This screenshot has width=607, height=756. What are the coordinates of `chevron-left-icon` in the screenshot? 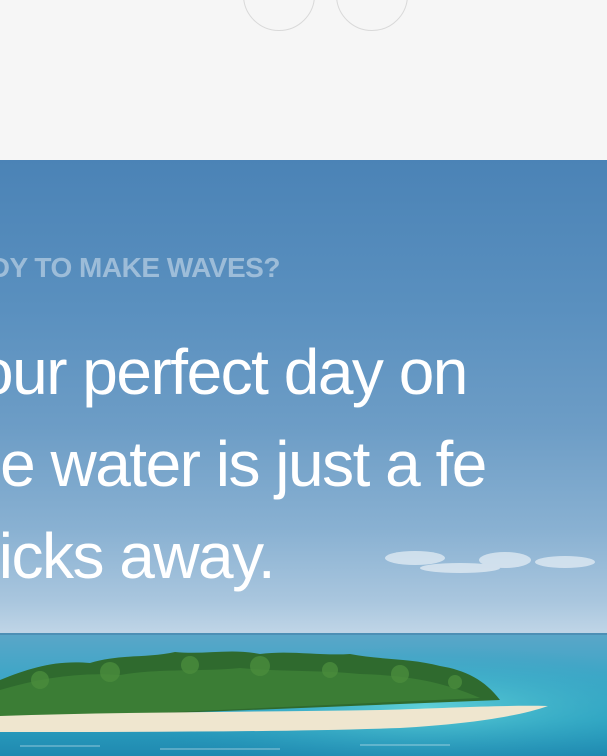 It's located at (279, 1).